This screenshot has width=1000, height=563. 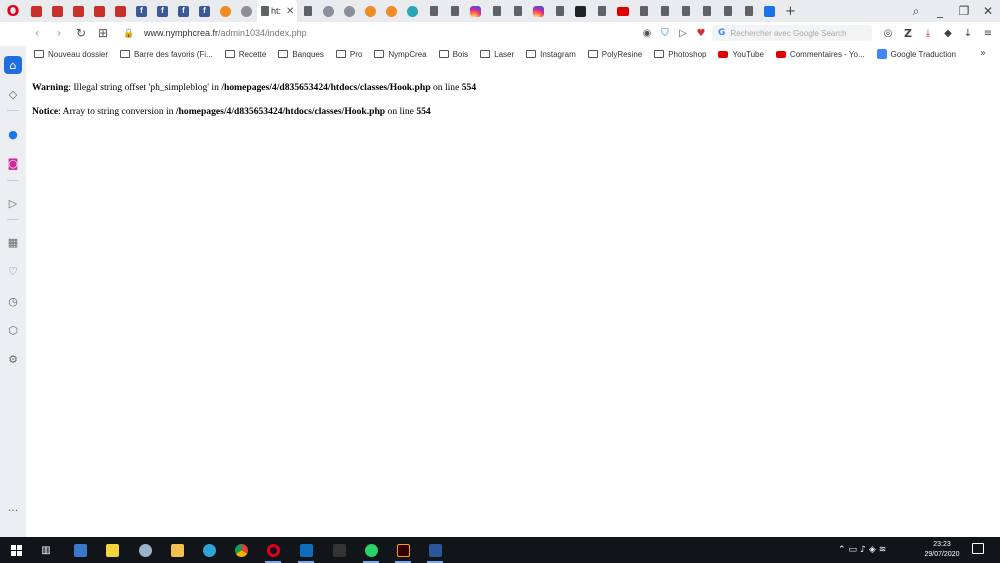 What do you see at coordinates (551, 54) in the screenshot?
I see `bookmark-folder: Instagram` at bounding box center [551, 54].